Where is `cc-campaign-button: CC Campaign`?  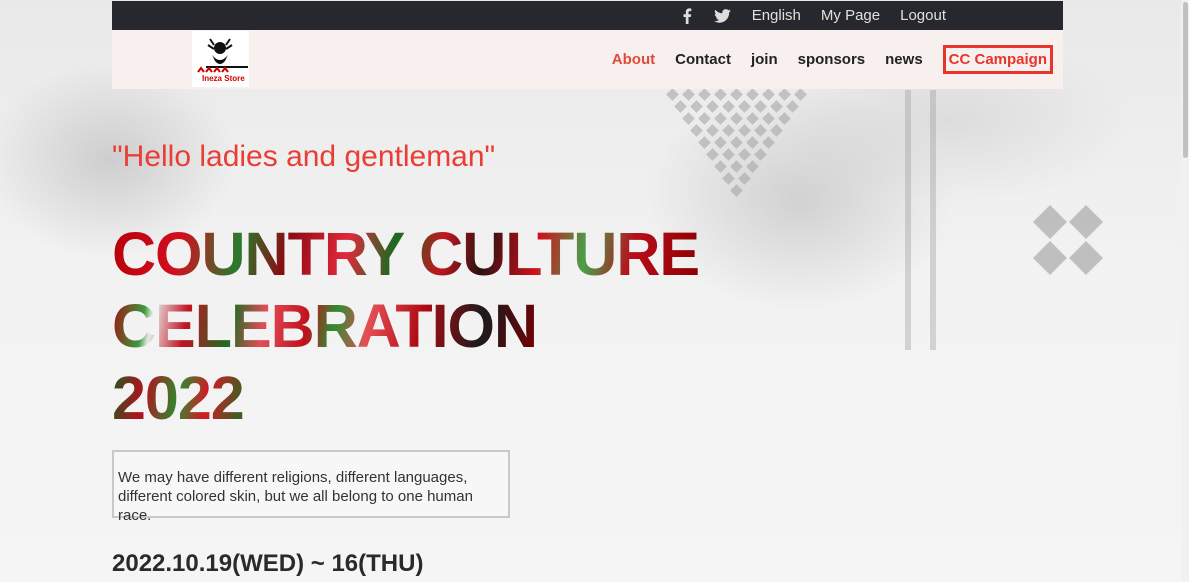 cc-campaign-button: CC Campaign is located at coordinates (997, 59).